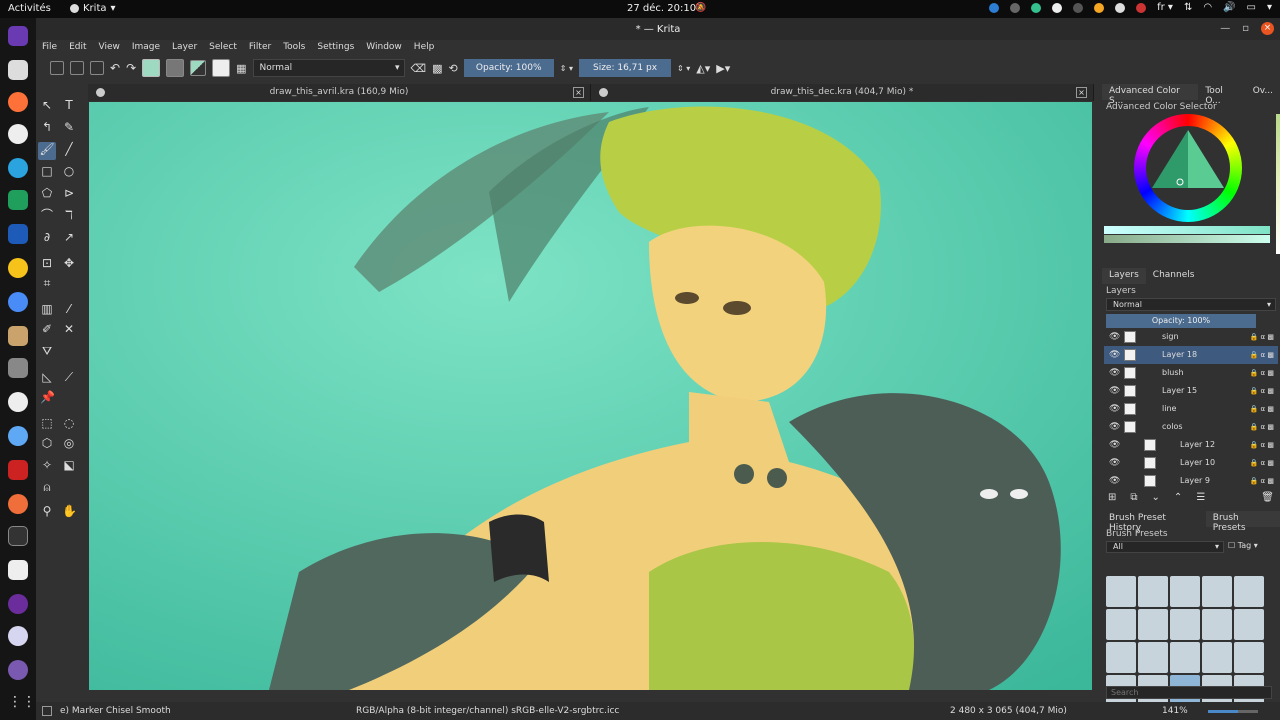 This screenshot has height=720, width=1280. I want to click on ellipse-select-icon: ◌, so click(69, 423).